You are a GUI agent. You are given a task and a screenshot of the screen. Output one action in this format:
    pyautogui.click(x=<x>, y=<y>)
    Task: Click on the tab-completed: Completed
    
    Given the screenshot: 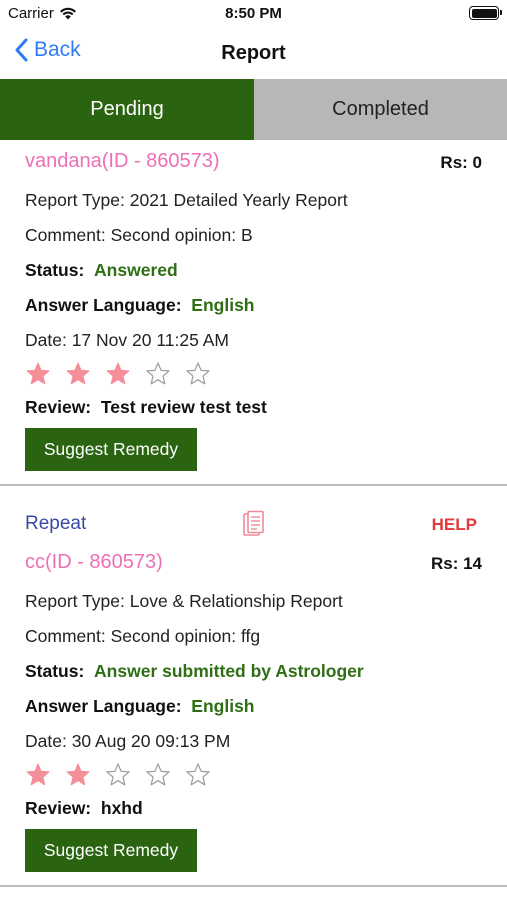 What is the action you would take?
    pyautogui.click(x=380, y=109)
    